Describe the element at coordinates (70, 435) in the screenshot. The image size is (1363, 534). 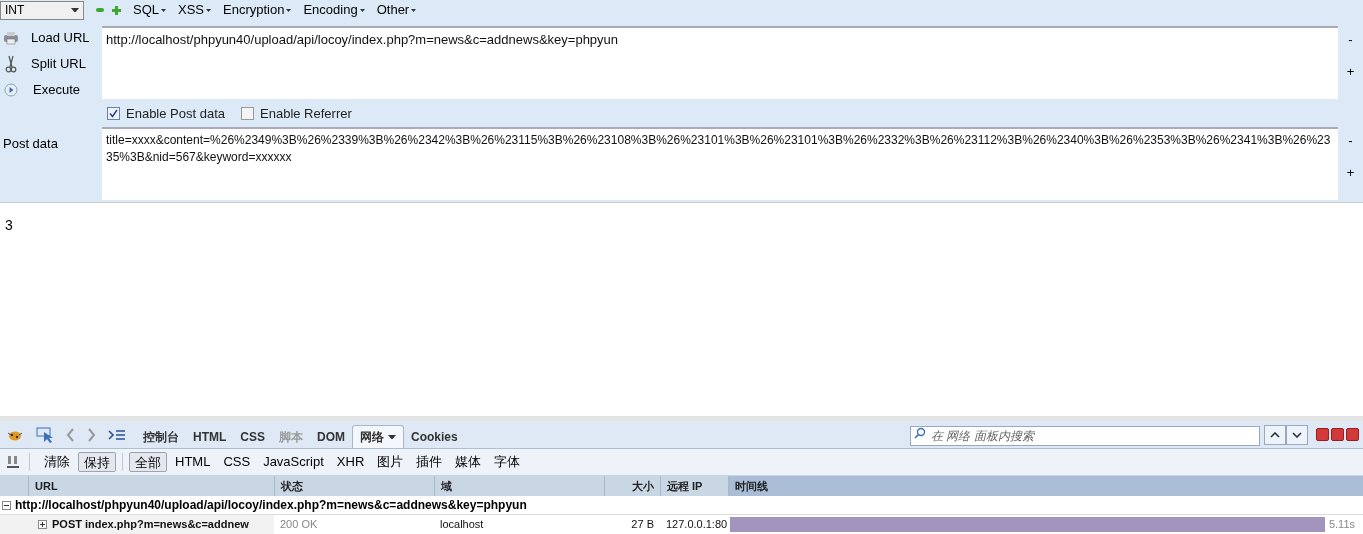
I see `back-icon` at that location.